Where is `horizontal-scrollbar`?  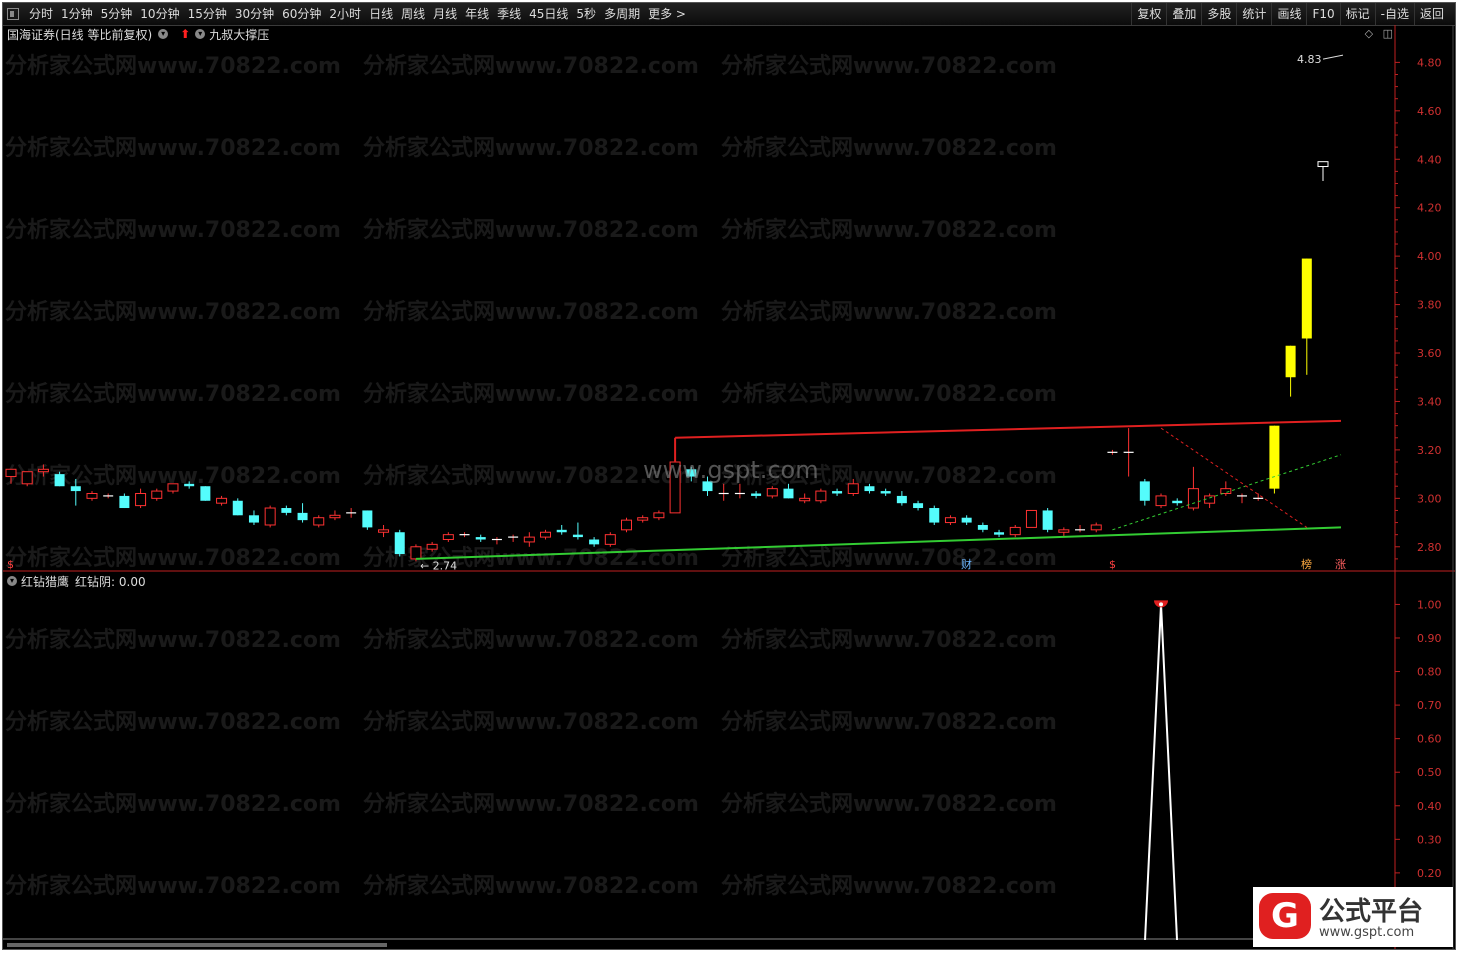
horizontal-scrollbar is located at coordinates (197, 945).